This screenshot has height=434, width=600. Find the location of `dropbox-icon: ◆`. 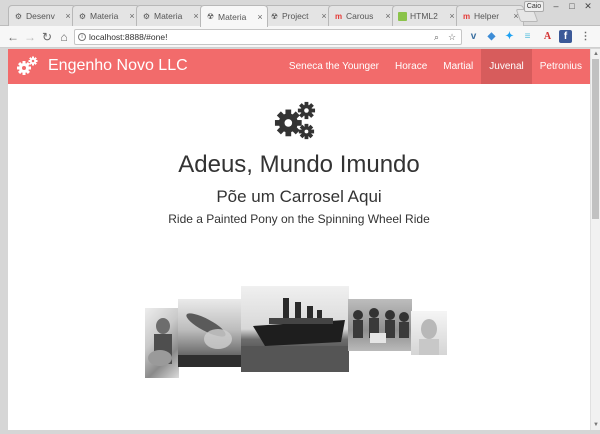

dropbox-icon: ◆ is located at coordinates (491, 36).